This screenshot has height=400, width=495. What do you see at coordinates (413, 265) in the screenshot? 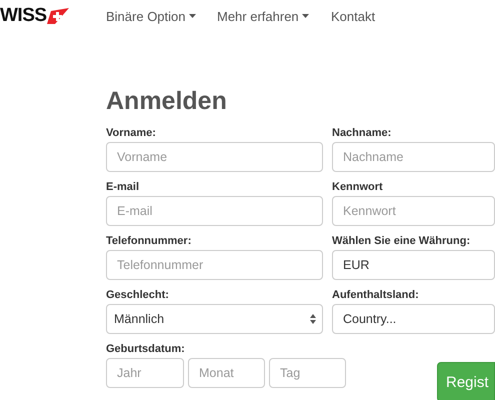
I see `input-field: EUR` at bounding box center [413, 265].